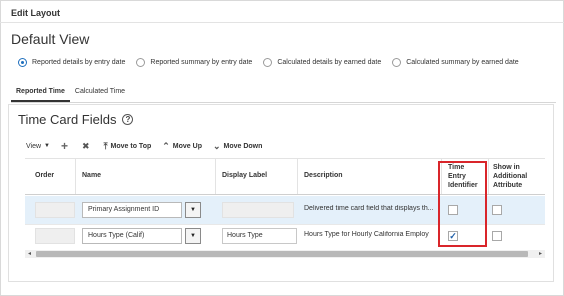 The image size is (564, 296). What do you see at coordinates (79, 62) in the screenshot?
I see `radio-label: Reported details by entry date` at bounding box center [79, 62].